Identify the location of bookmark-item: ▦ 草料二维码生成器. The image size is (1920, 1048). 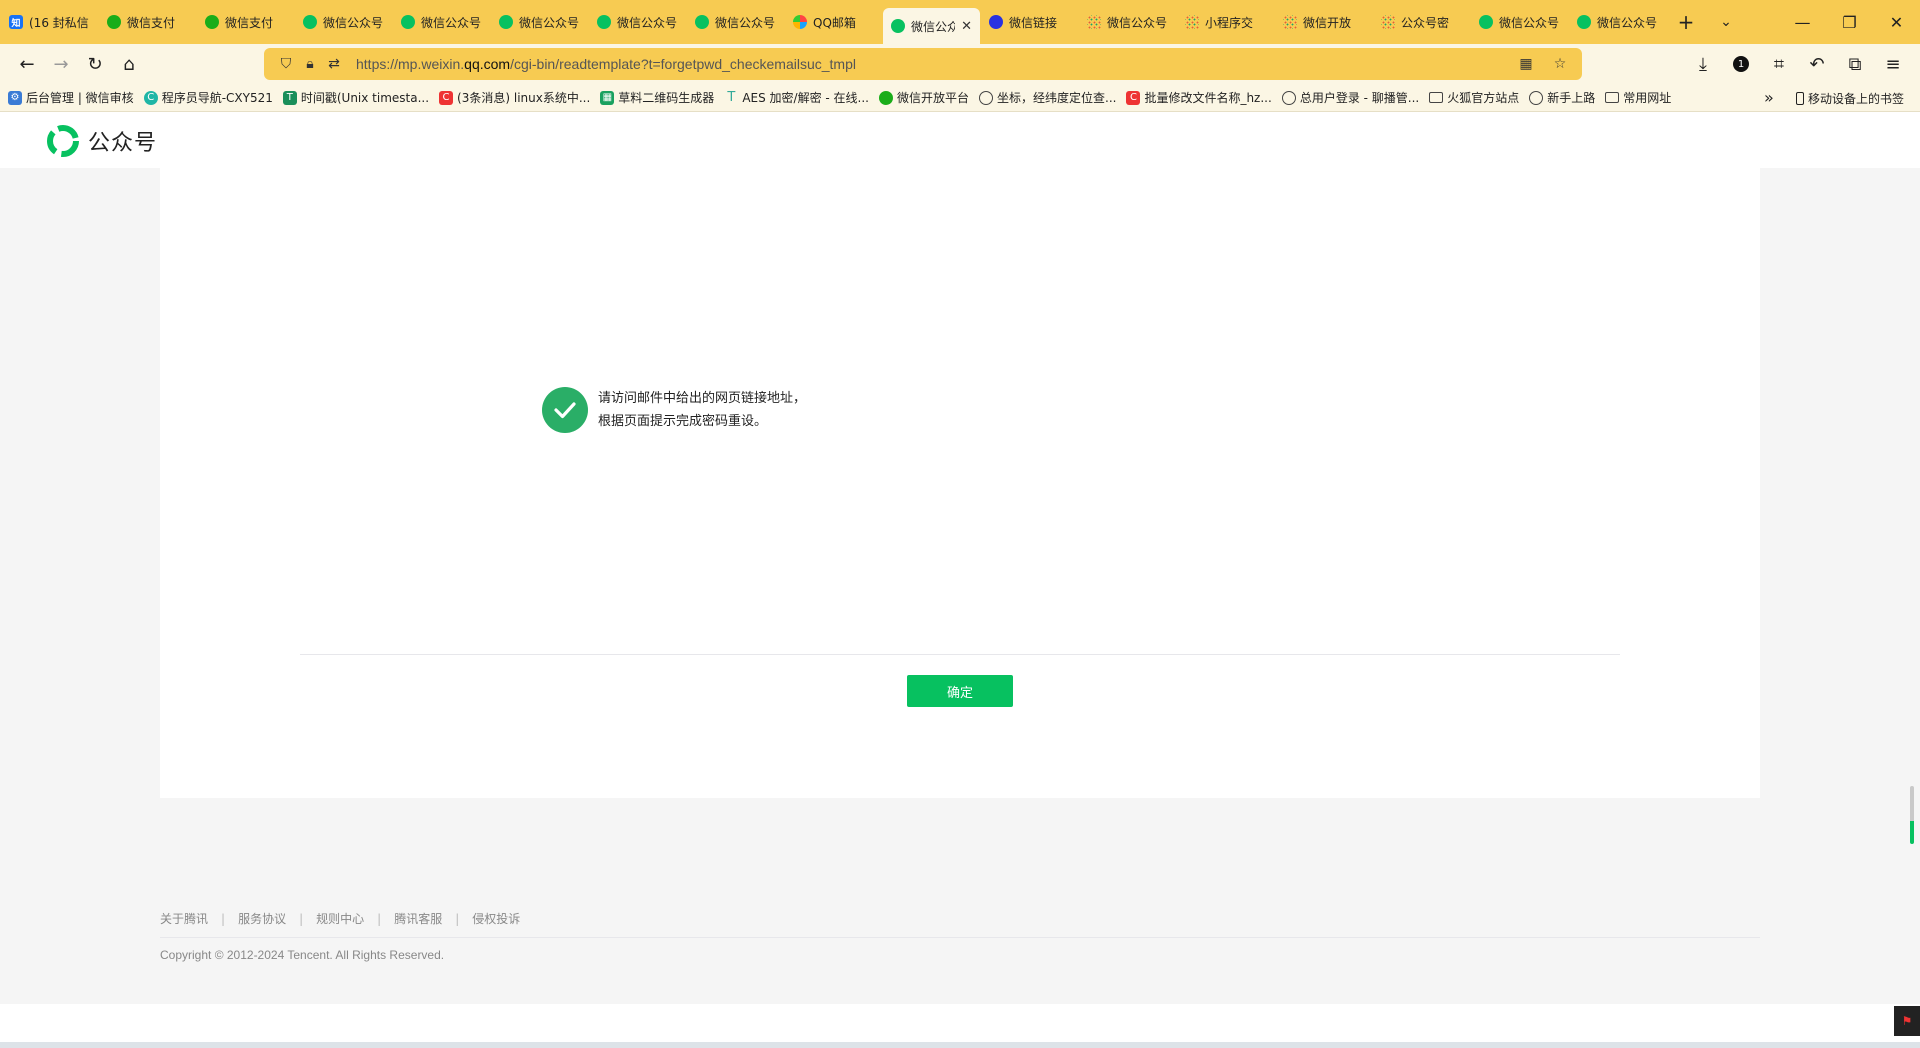
(657, 97).